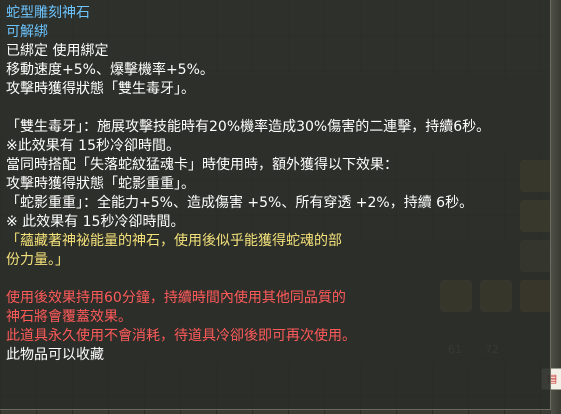 The height and width of the screenshot is (414, 561). Describe the element at coordinates (57, 51) in the screenshot. I see `bound-status: 已綁定 使用綁定` at that location.